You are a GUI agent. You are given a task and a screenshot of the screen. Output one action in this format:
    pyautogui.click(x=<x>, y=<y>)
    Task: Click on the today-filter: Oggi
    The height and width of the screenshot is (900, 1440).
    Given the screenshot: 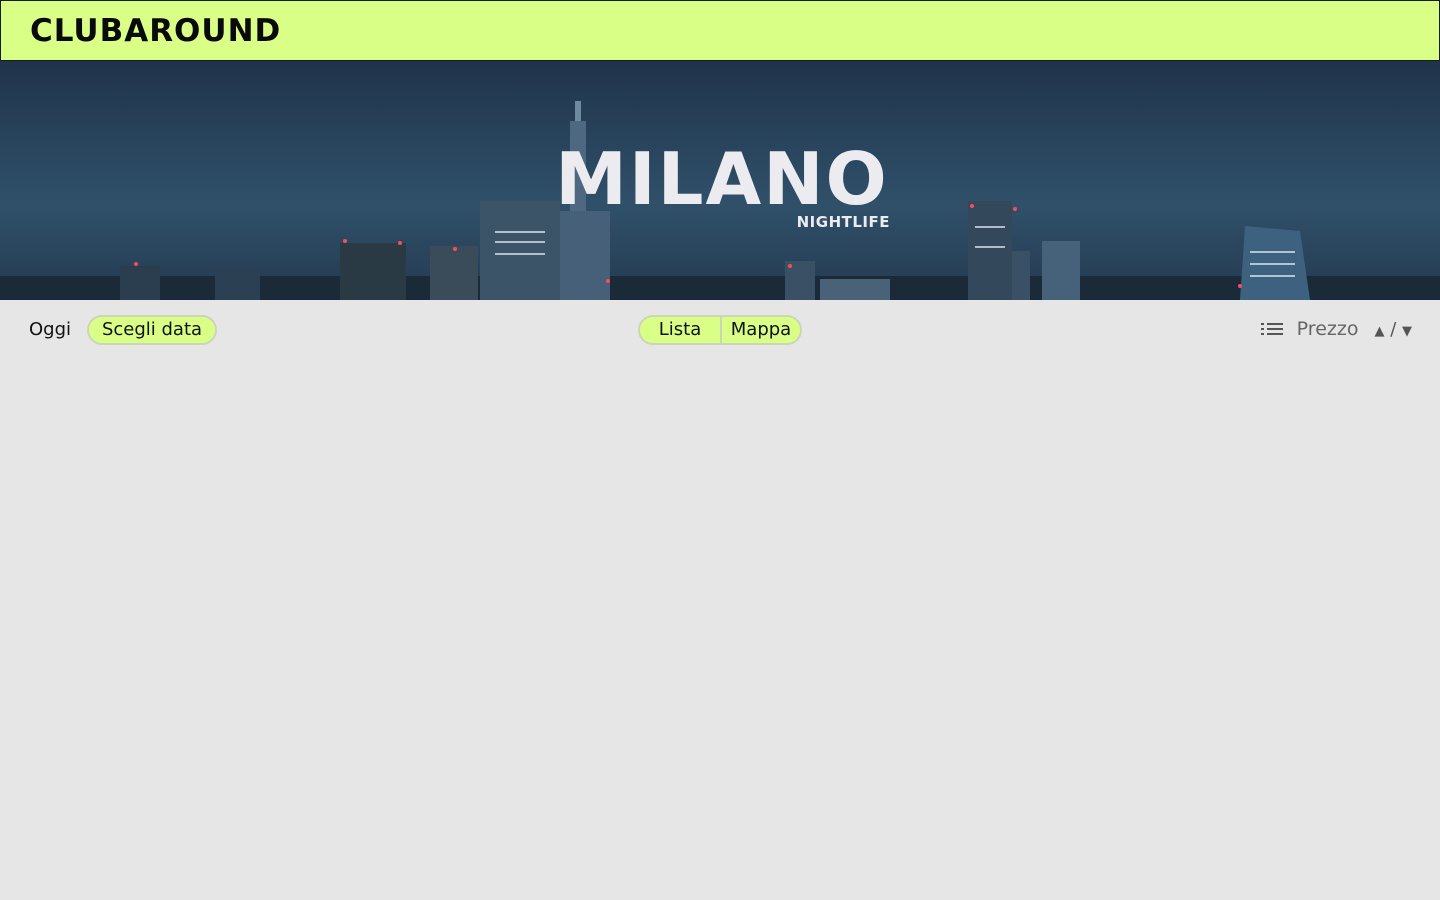 What is the action you would take?
    pyautogui.click(x=50, y=329)
    